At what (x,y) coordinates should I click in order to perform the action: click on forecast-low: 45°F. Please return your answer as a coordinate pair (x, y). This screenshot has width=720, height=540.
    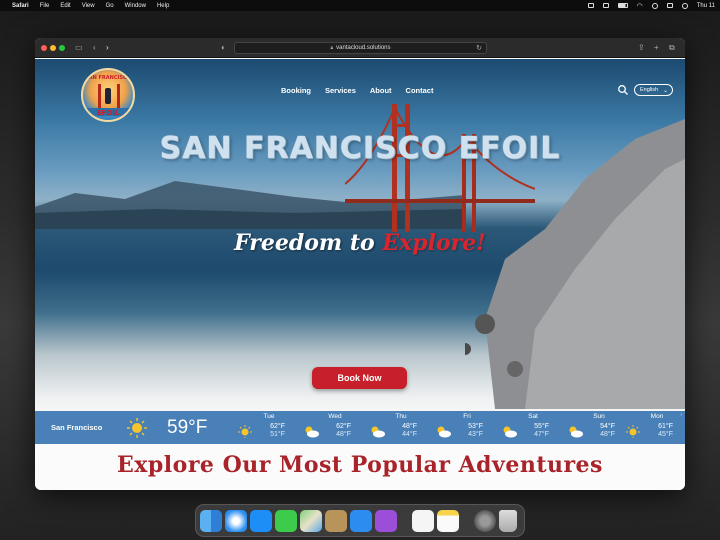
    Looking at the image, I should click on (665, 434).